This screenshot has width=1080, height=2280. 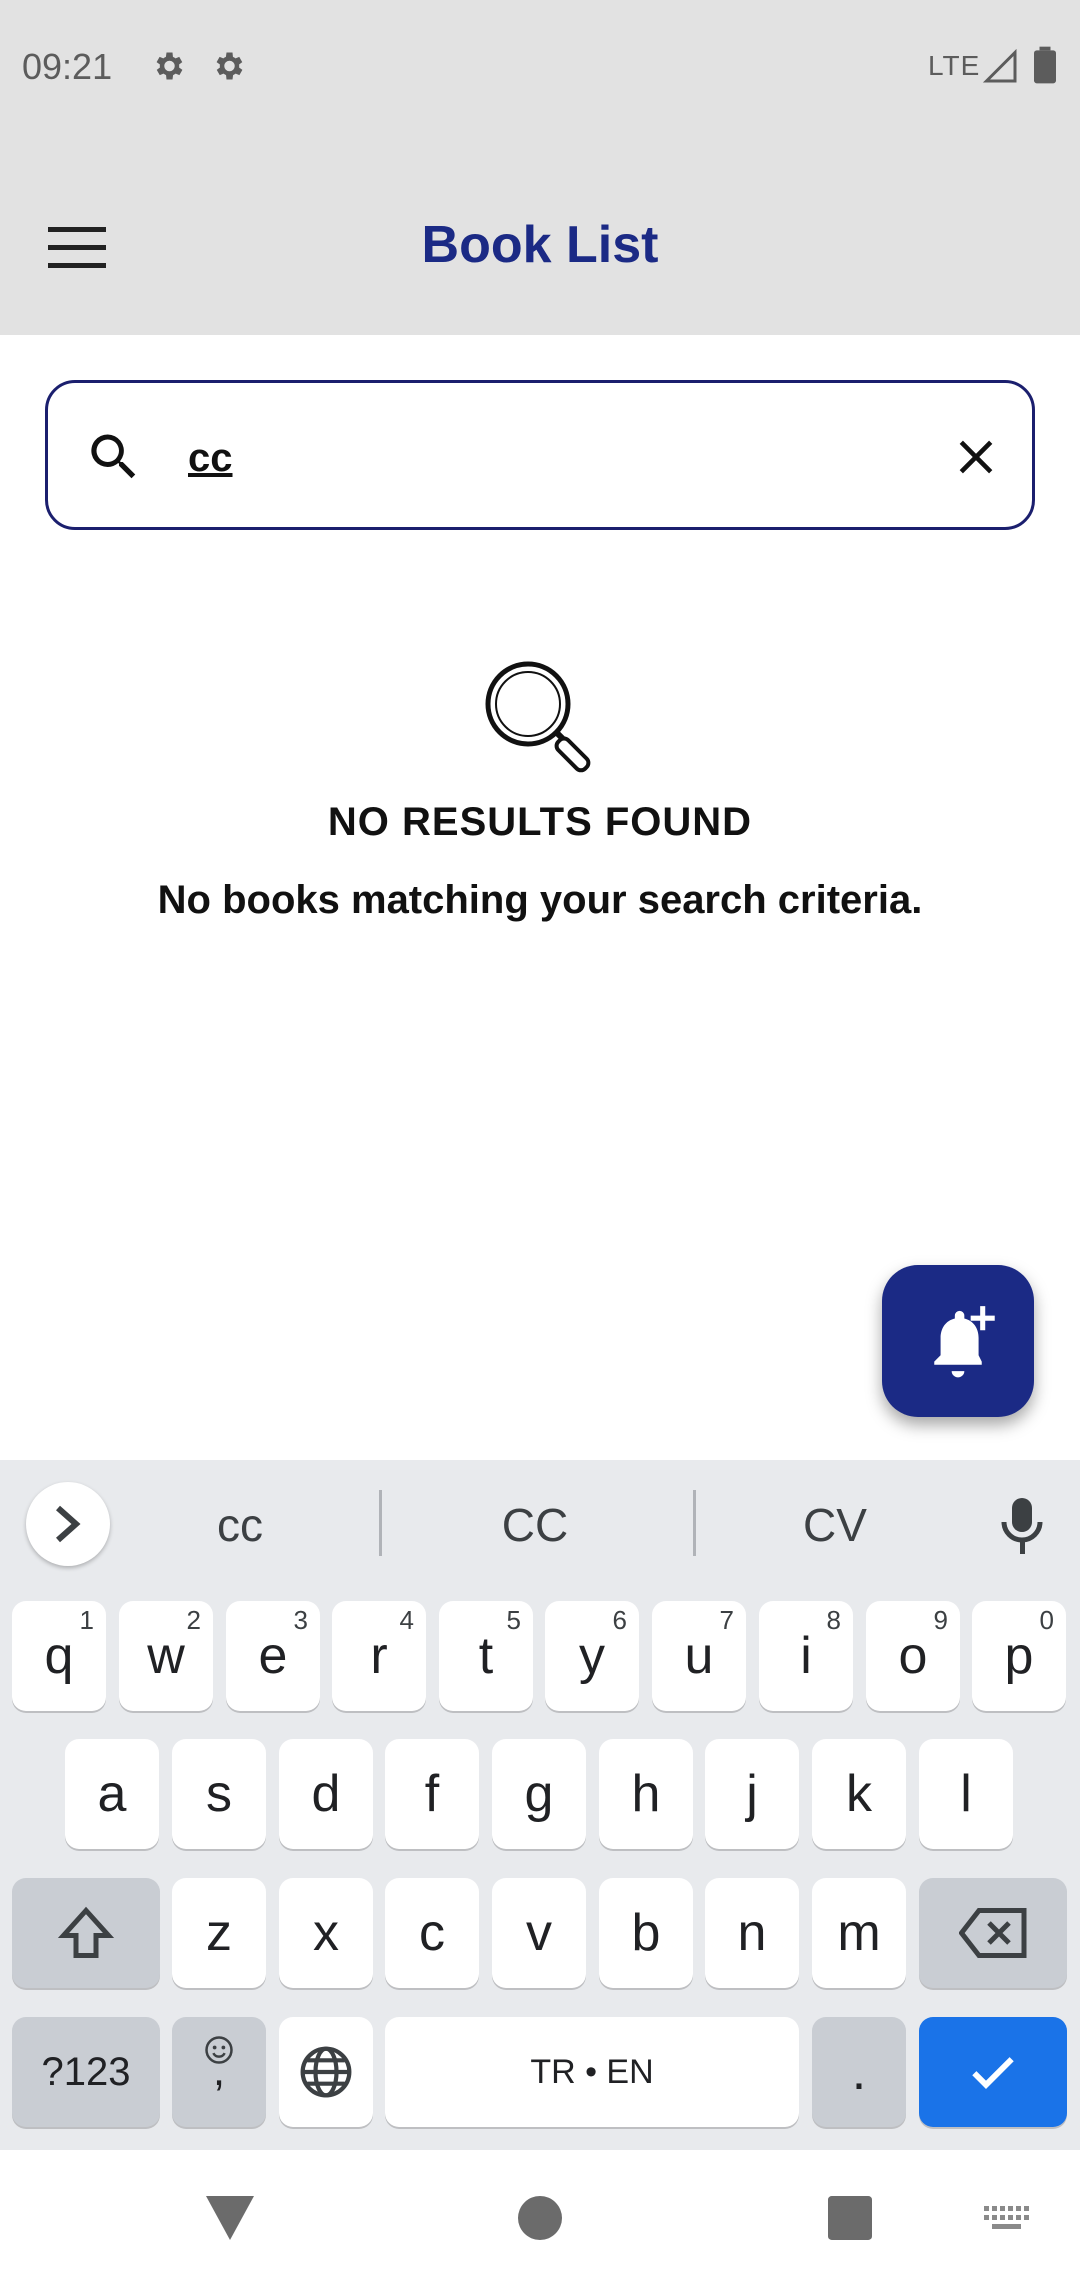 I want to click on emoji-key: ,, so click(x=219, y=2072).